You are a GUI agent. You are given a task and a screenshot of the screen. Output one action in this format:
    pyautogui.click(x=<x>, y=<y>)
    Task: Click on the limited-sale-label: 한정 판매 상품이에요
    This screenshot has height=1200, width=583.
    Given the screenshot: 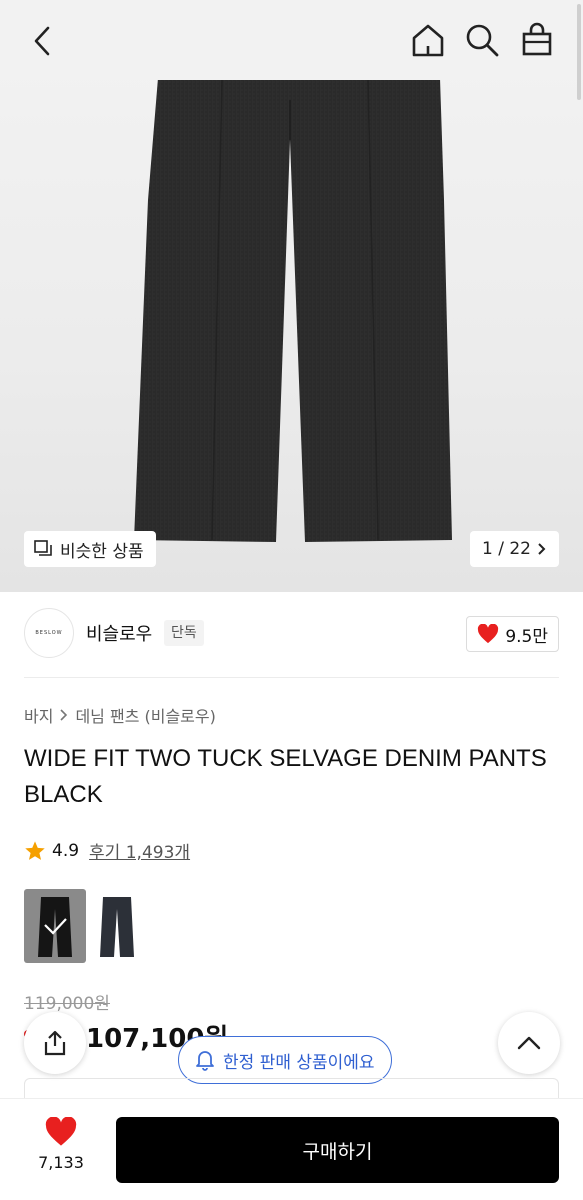 What is the action you would take?
    pyautogui.click(x=299, y=1062)
    